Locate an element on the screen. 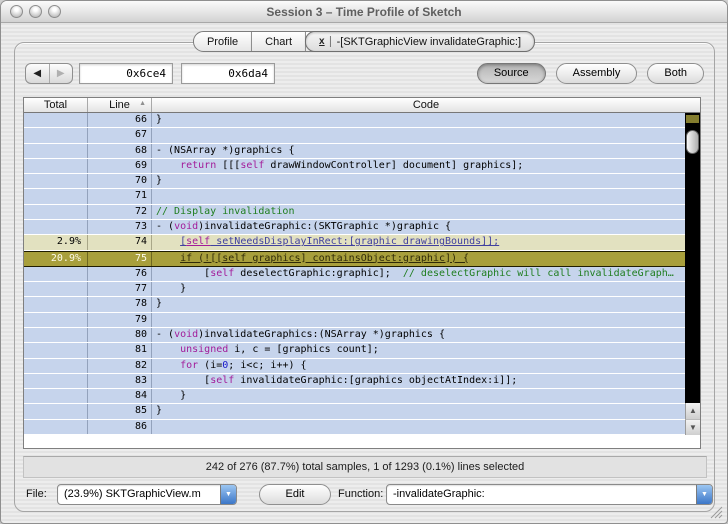 This screenshot has width=728, height=524. code-segment: void is located at coordinates (186, 226).